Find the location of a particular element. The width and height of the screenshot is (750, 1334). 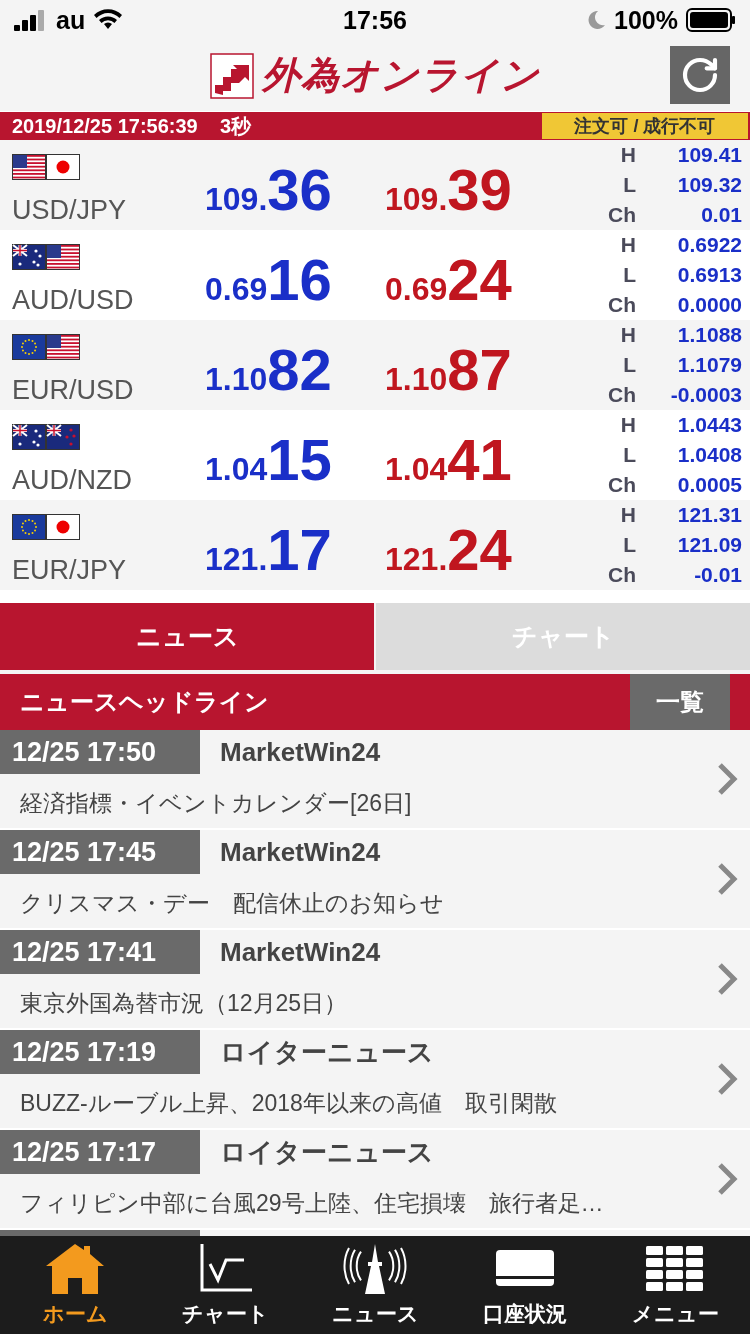

change-value: -0.0003 is located at coordinates (705, 395).